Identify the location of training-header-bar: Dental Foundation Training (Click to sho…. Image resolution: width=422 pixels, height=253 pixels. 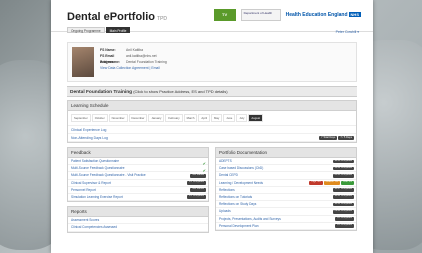
(212, 91).